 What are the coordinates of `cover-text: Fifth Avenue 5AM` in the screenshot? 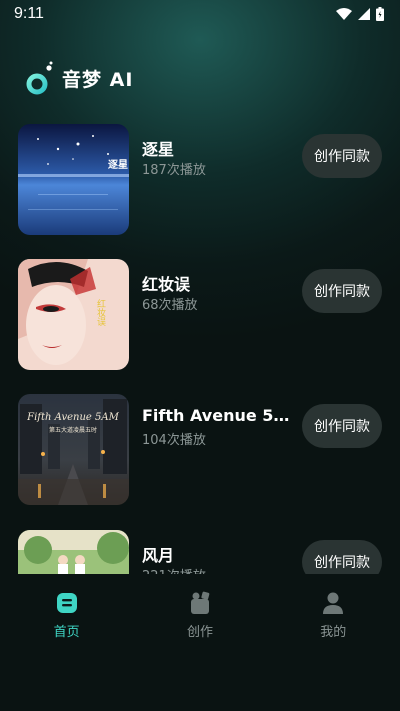 It's located at (72, 417).